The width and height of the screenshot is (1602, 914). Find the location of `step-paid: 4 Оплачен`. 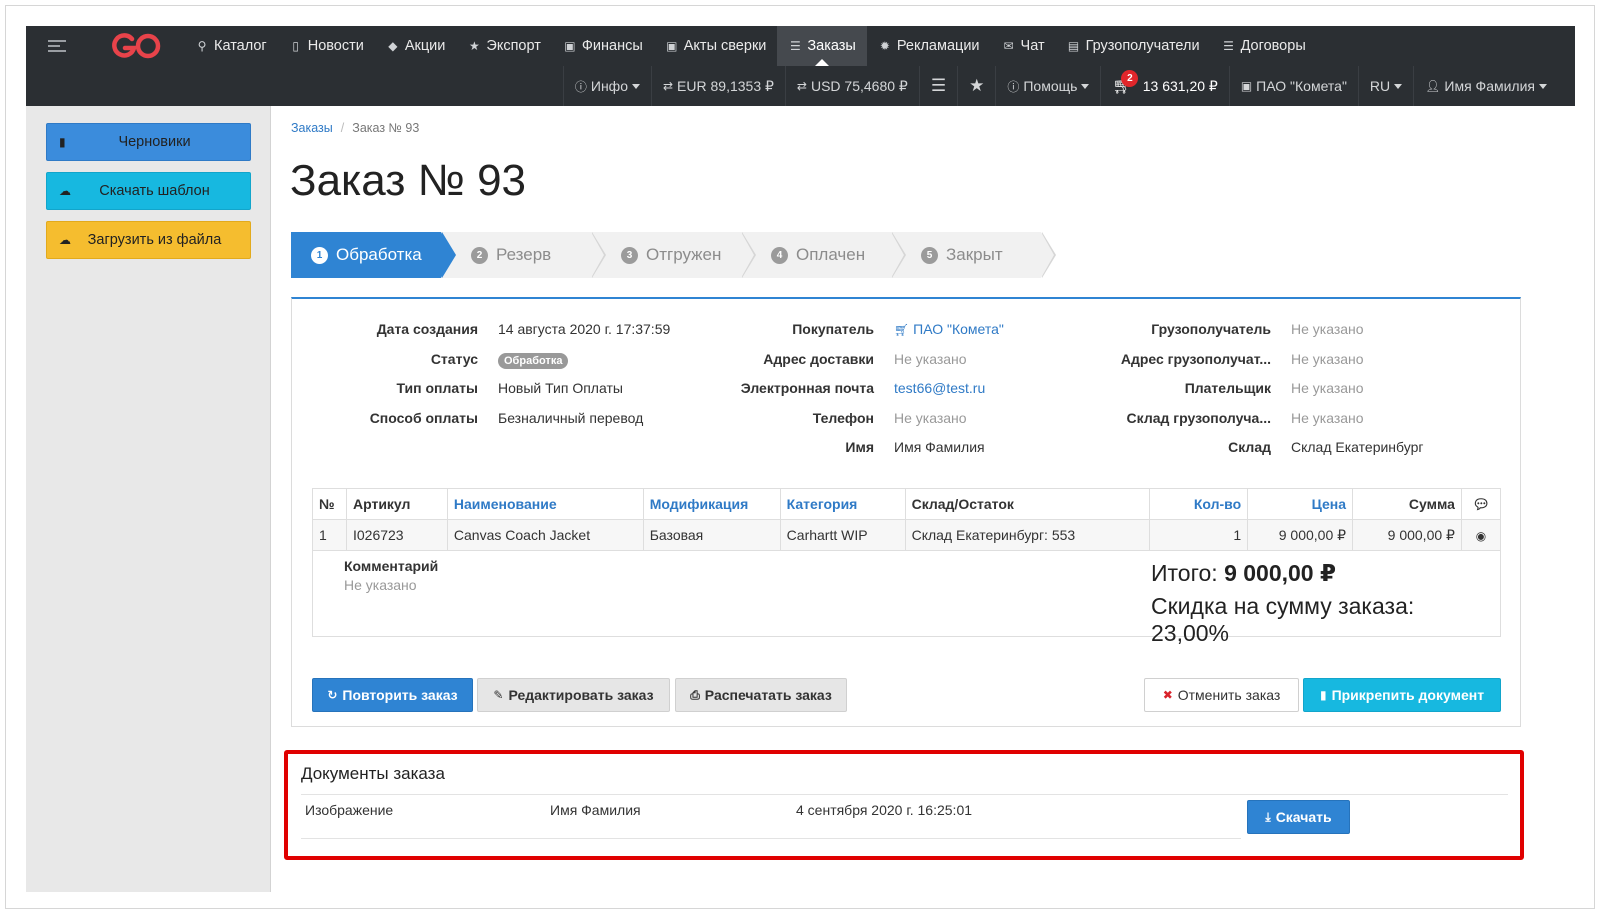

step-paid: 4 Оплачен is located at coordinates (823, 255).